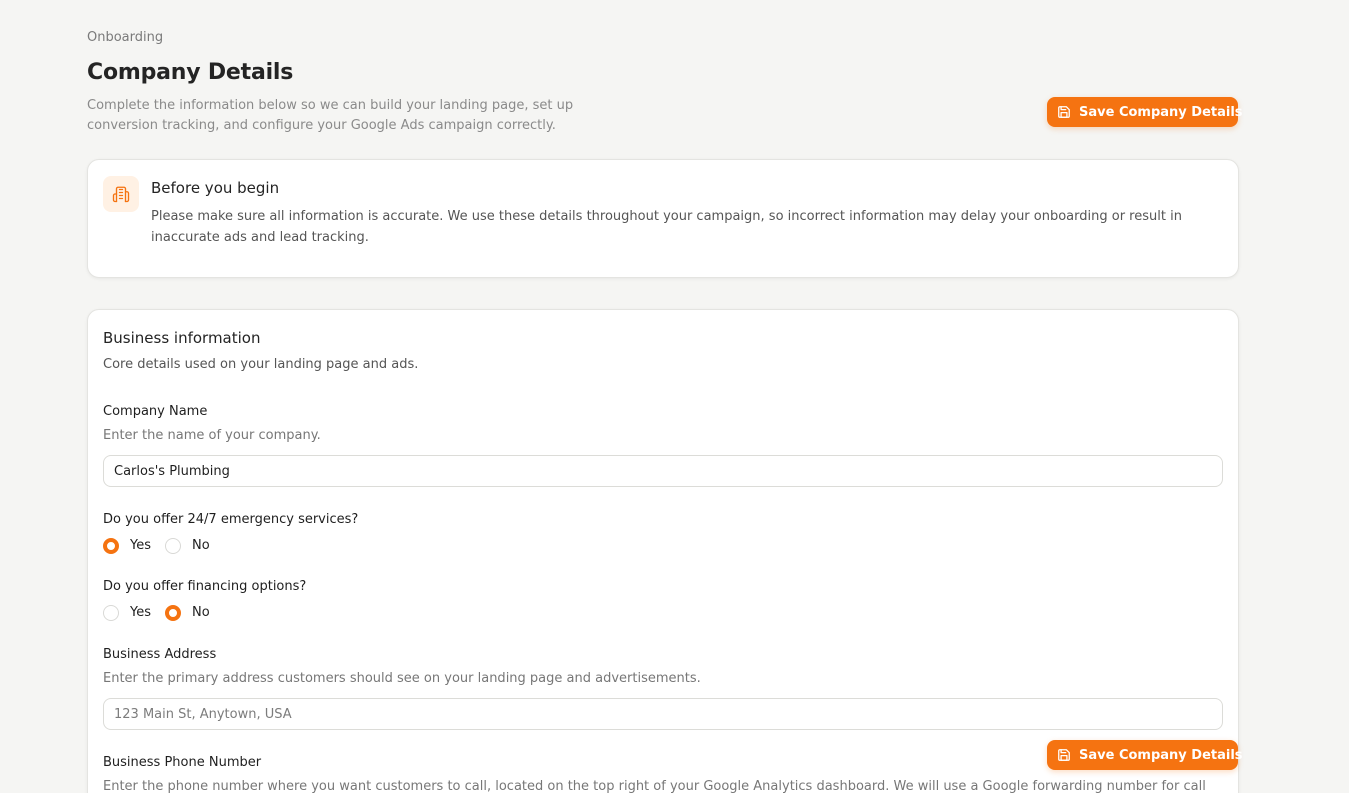 The width and height of the screenshot is (1349, 793). Describe the element at coordinates (163, 613) in the screenshot. I see `financing-options-radio-group: Yes No` at that location.